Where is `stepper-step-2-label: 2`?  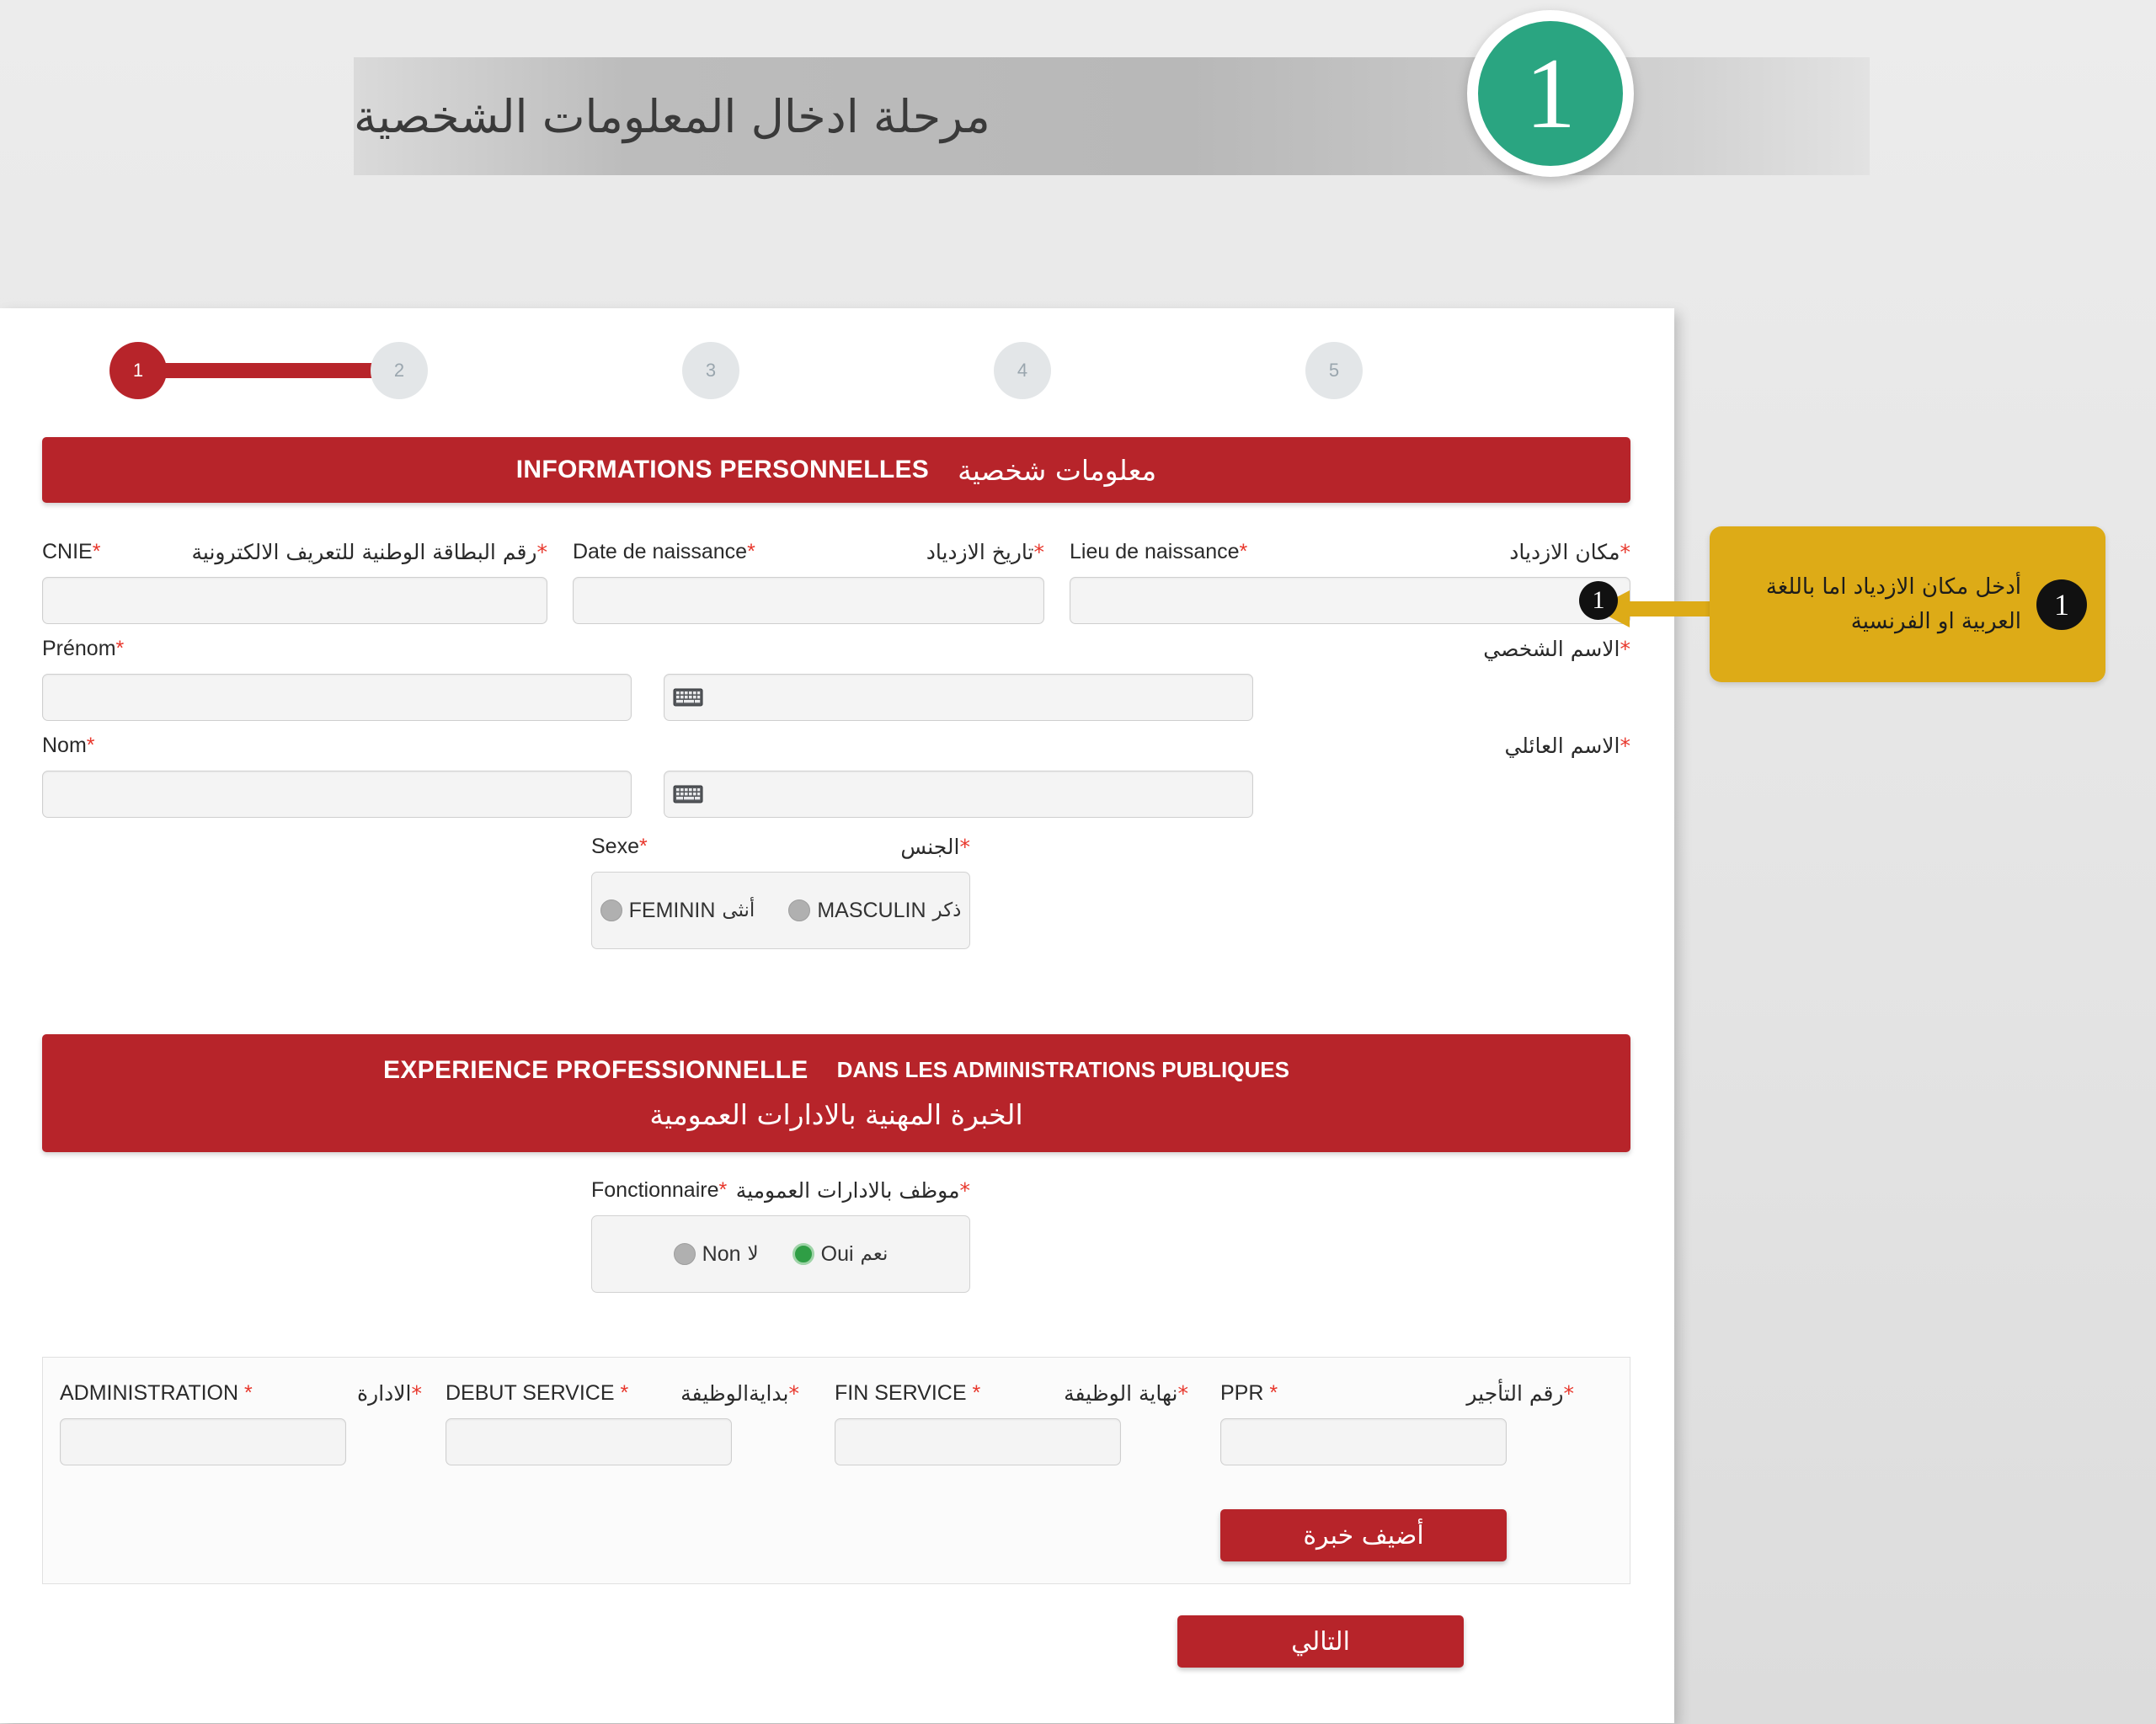 stepper-step-2-label: 2 is located at coordinates (399, 370).